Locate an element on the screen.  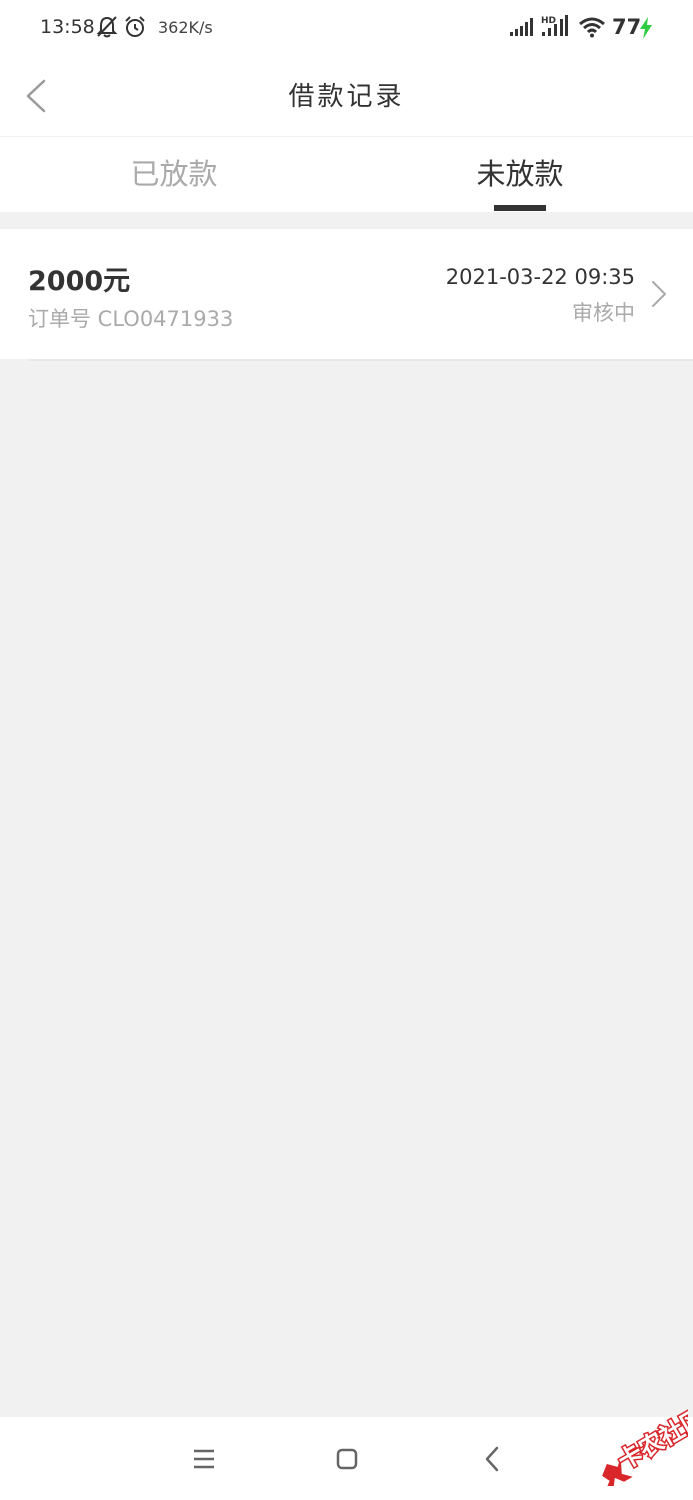
active-tab-indicator is located at coordinates (520, 208).